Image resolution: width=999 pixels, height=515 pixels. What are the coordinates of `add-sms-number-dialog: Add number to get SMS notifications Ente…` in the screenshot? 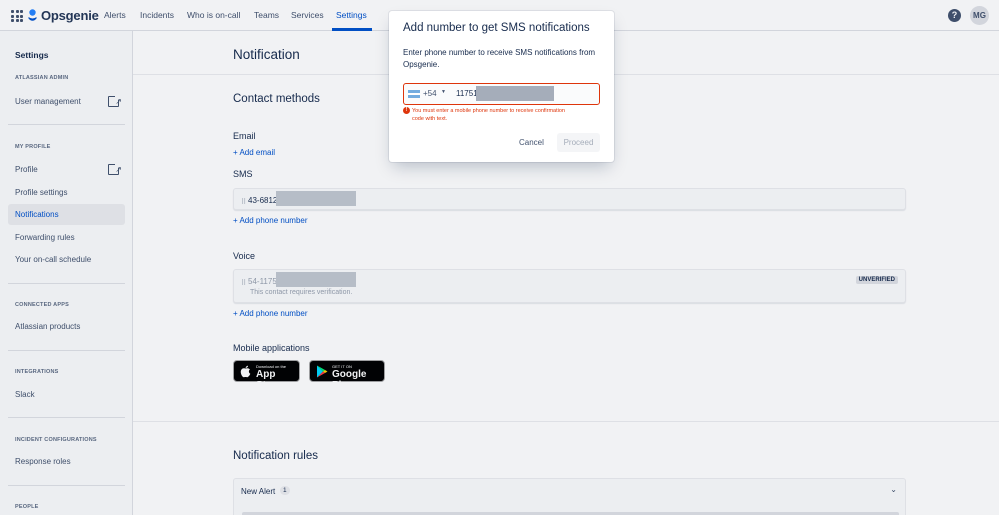 It's located at (501, 86).